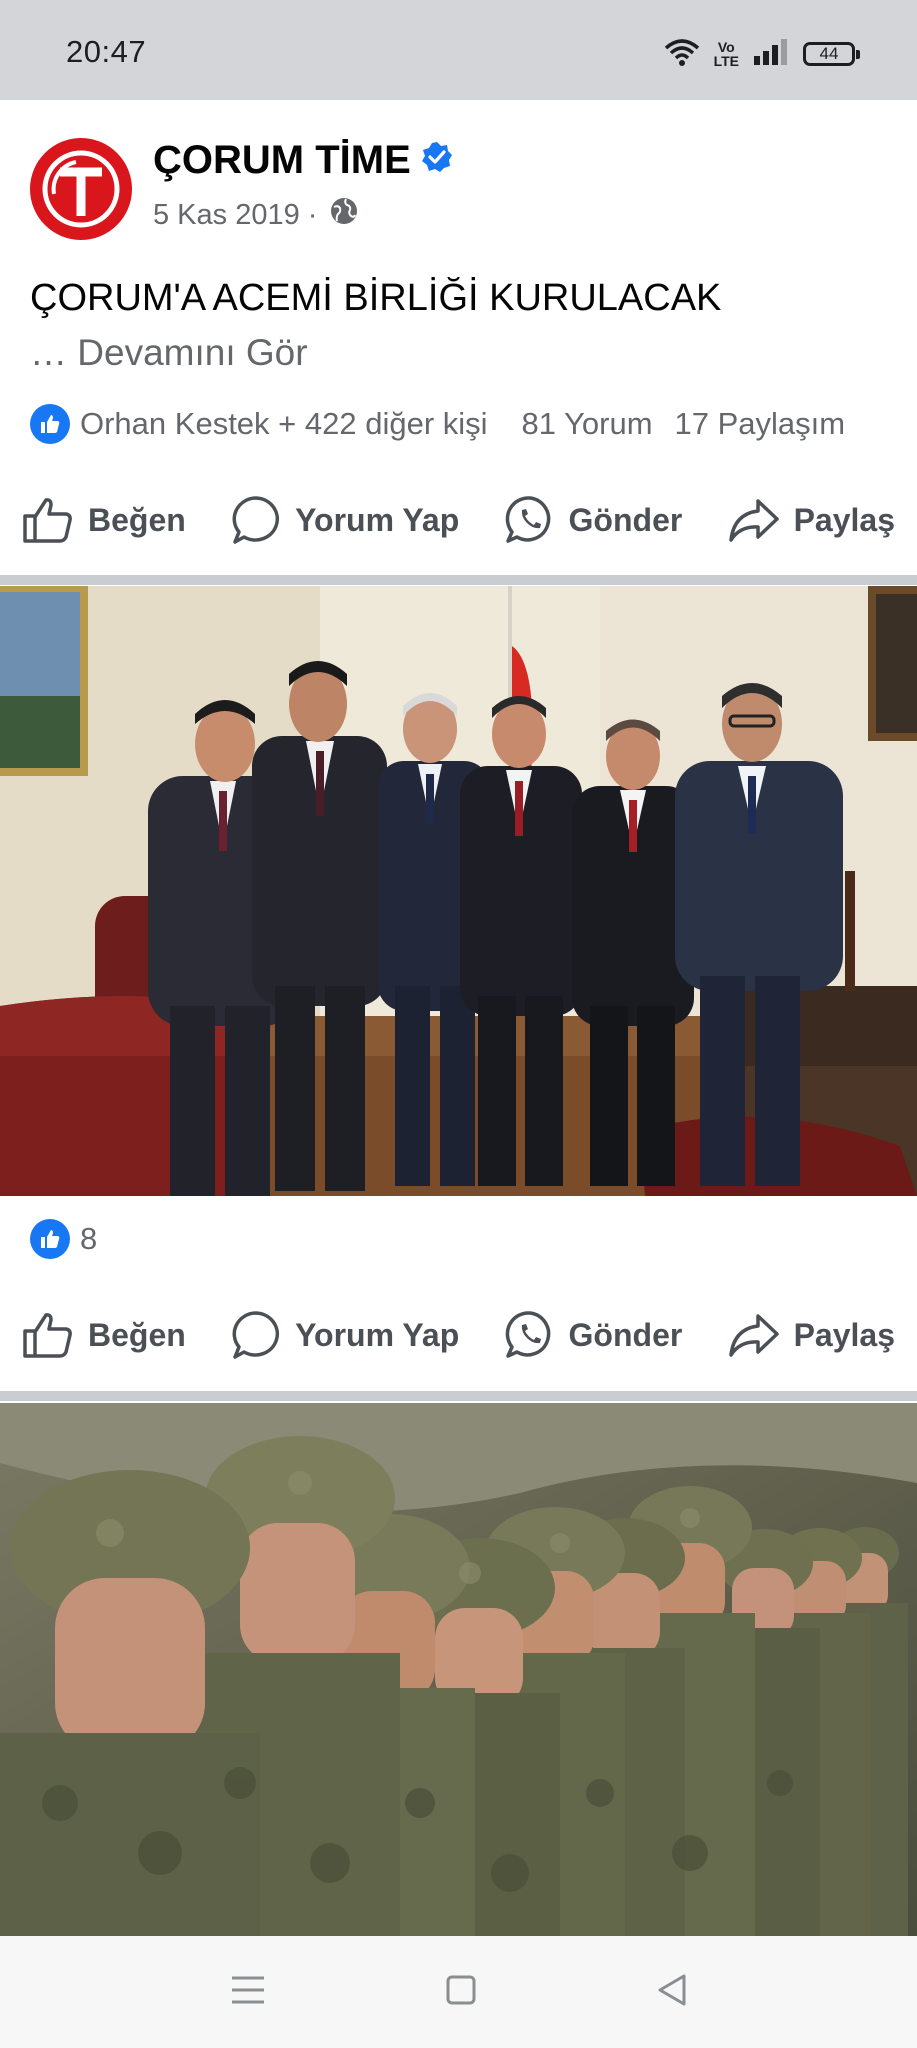 This screenshot has height=2048, width=917. What do you see at coordinates (284, 424) in the screenshot?
I see `reactions-text: Orhan Kestek + 422 diğer kişi` at bounding box center [284, 424].